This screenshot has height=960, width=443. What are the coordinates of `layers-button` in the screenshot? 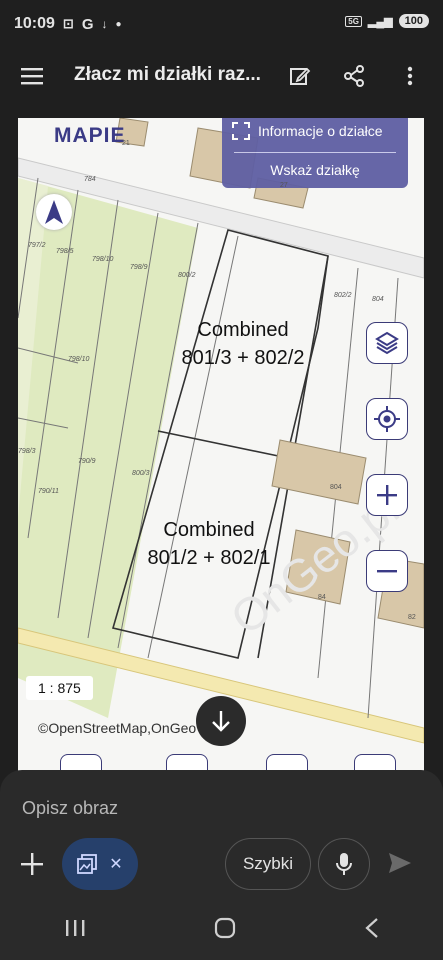 It's located at (387, 343).